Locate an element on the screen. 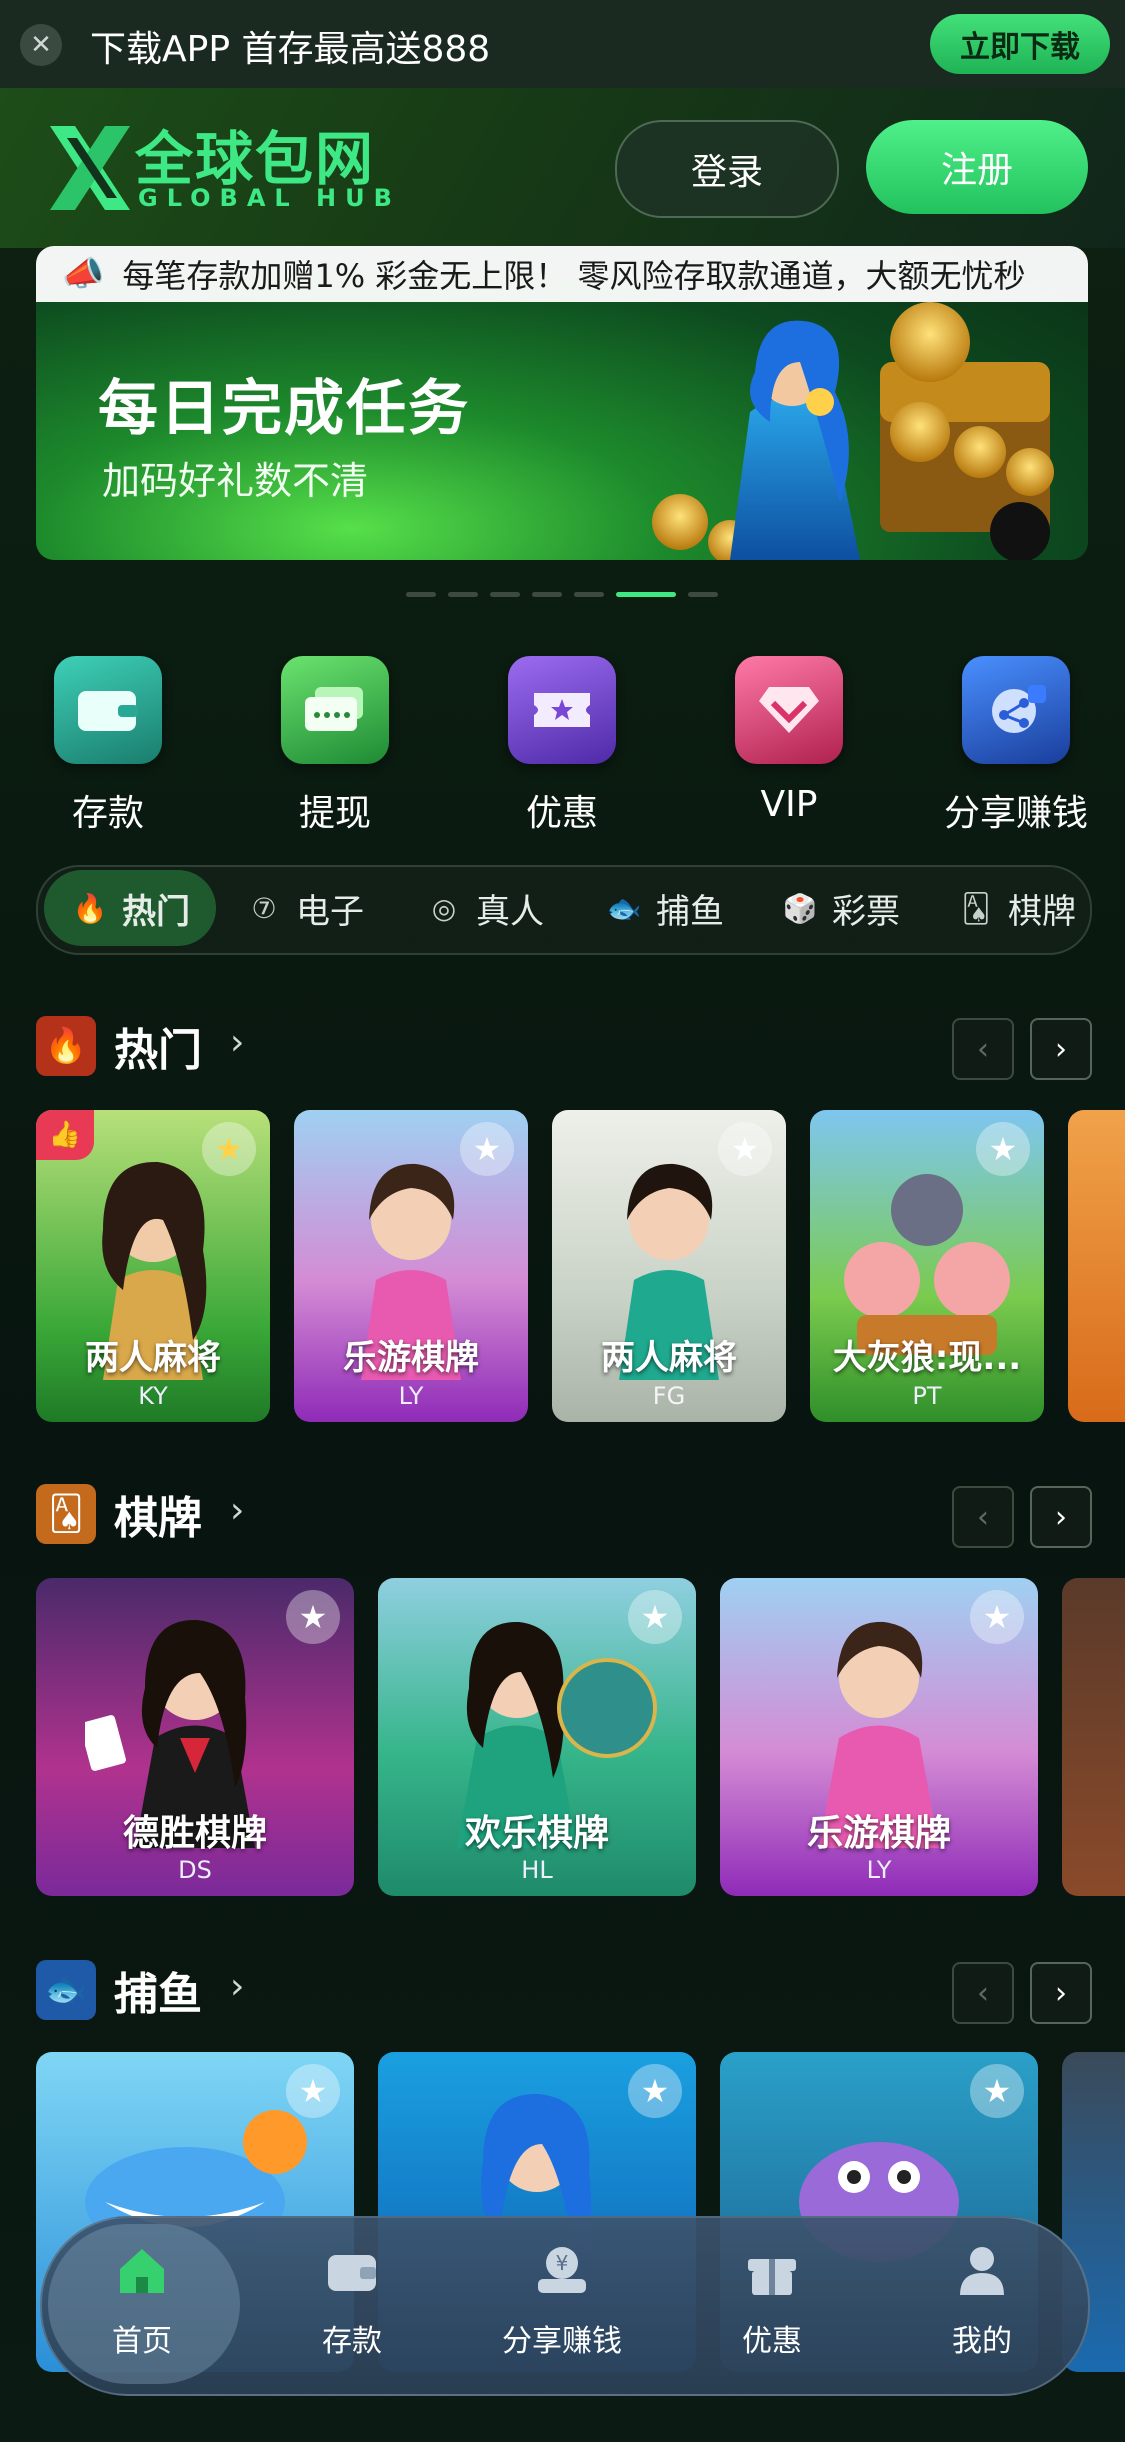  section-title-cards: 棋牌 is located at coordinates (158, 1514).